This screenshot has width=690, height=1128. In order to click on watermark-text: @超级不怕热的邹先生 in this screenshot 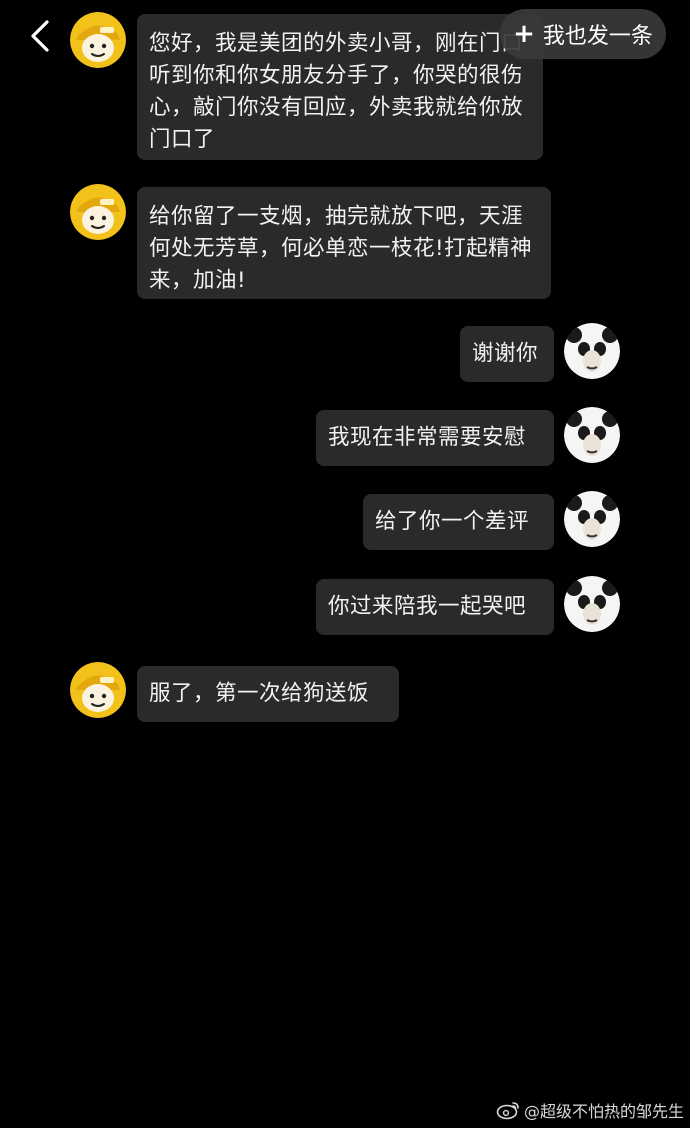, I will do `click(603, 1111)`.